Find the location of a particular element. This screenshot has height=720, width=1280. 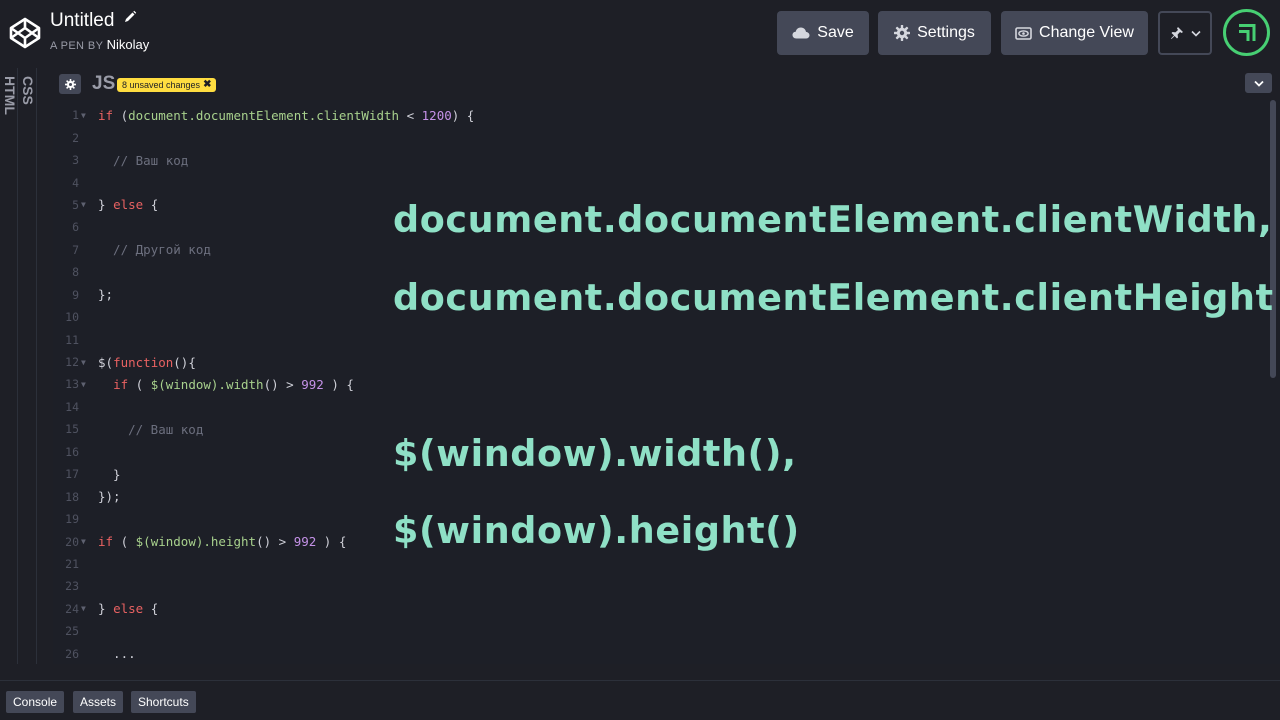

save-label: Save is located at coordinates (835, 32).